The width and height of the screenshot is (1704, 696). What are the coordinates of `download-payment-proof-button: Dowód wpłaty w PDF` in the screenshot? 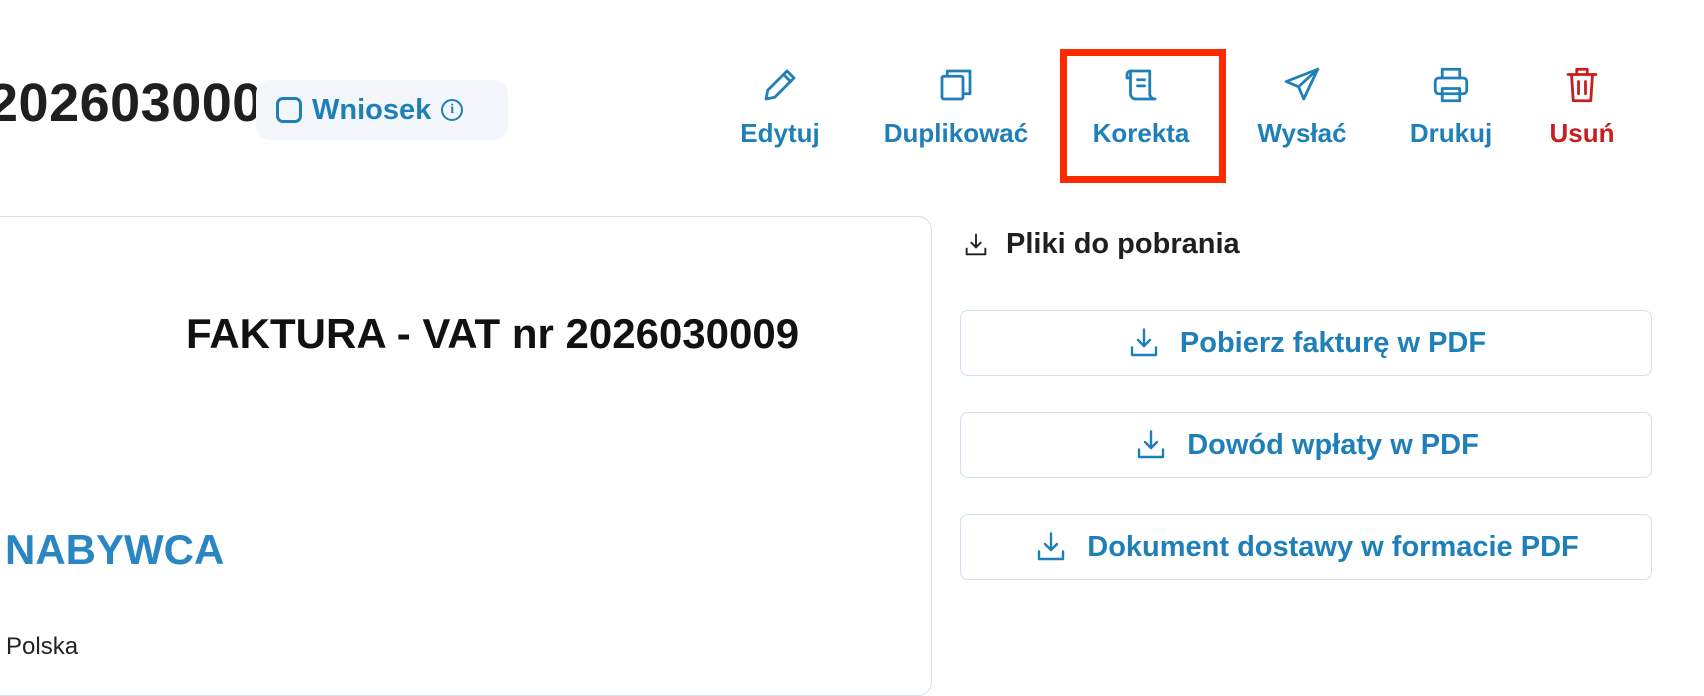 It's located at (1306, 445).